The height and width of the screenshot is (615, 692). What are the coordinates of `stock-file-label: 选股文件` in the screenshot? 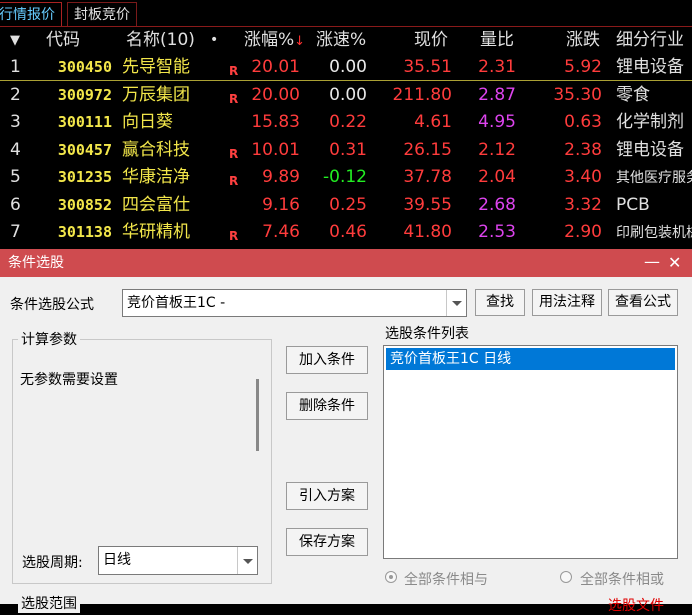 It's located at (636, 606).